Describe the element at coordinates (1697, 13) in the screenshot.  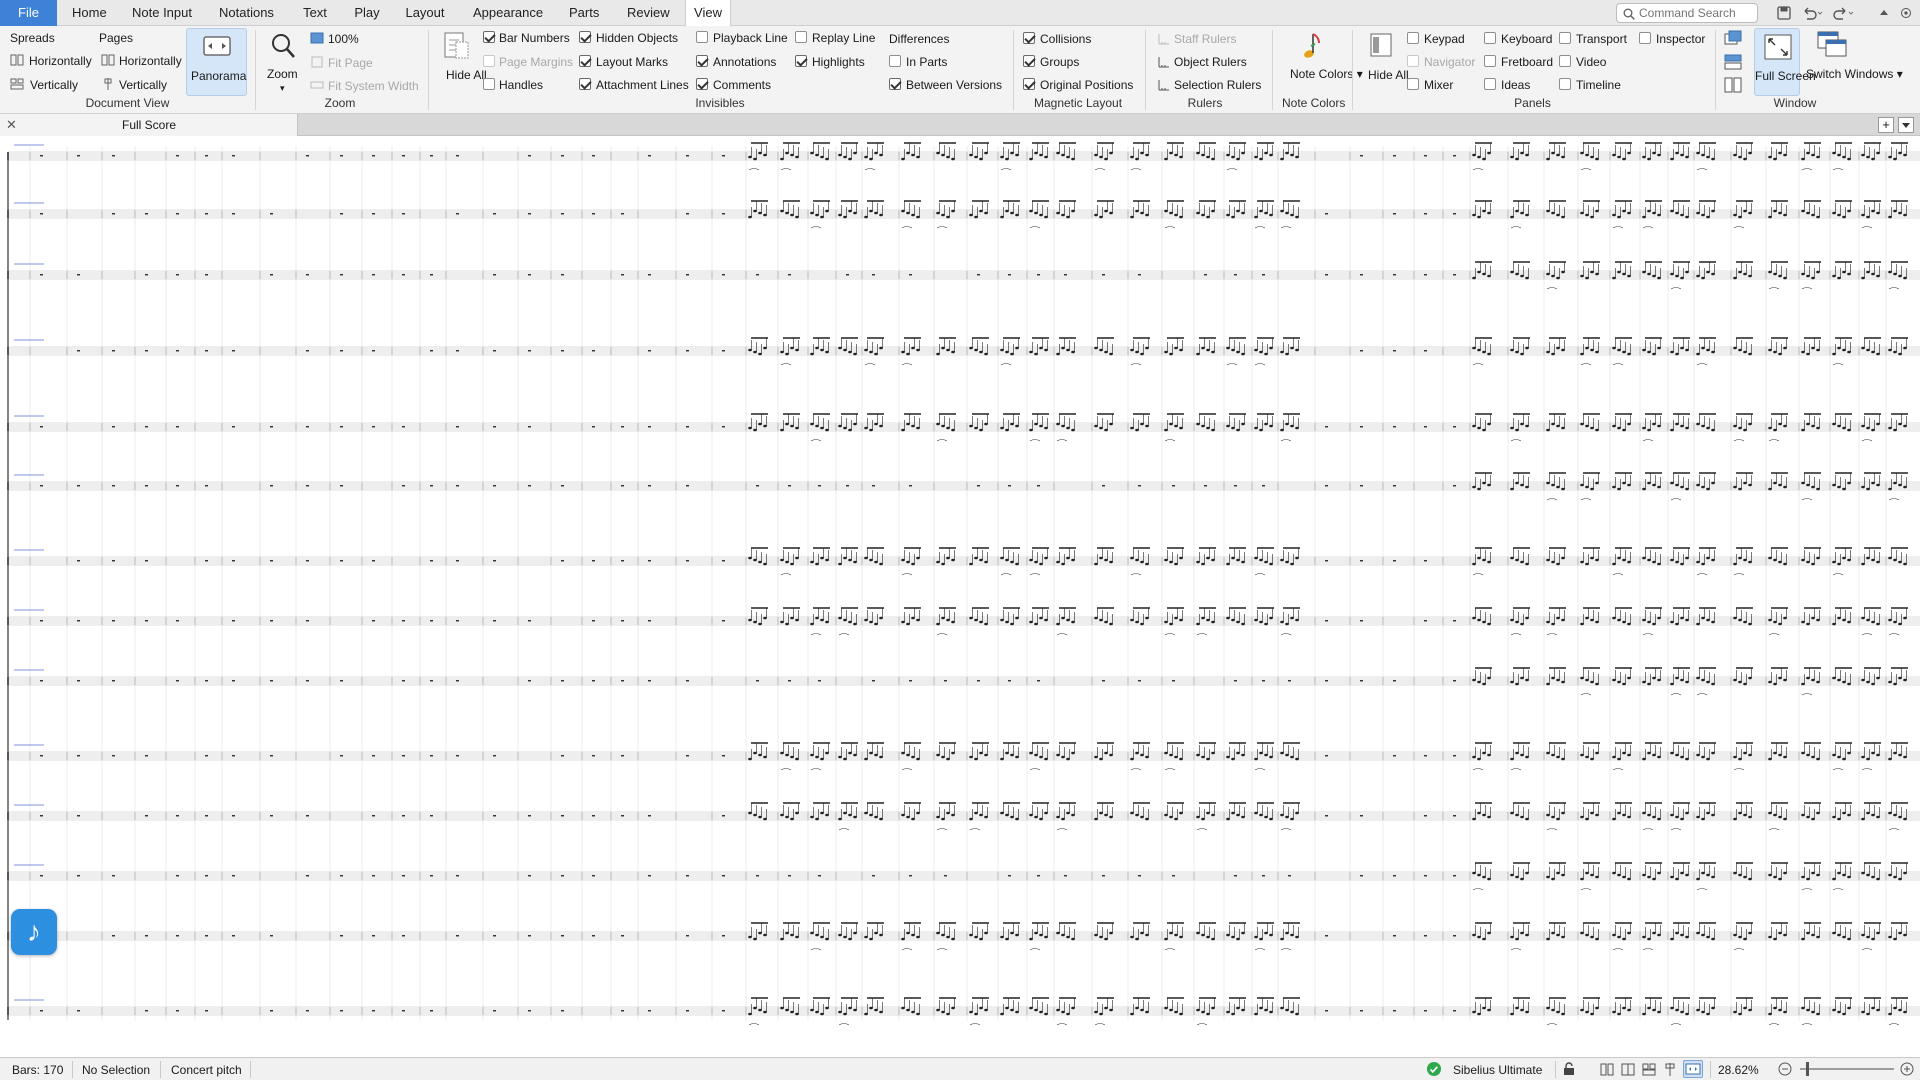
I see `command-search-input` at that location.